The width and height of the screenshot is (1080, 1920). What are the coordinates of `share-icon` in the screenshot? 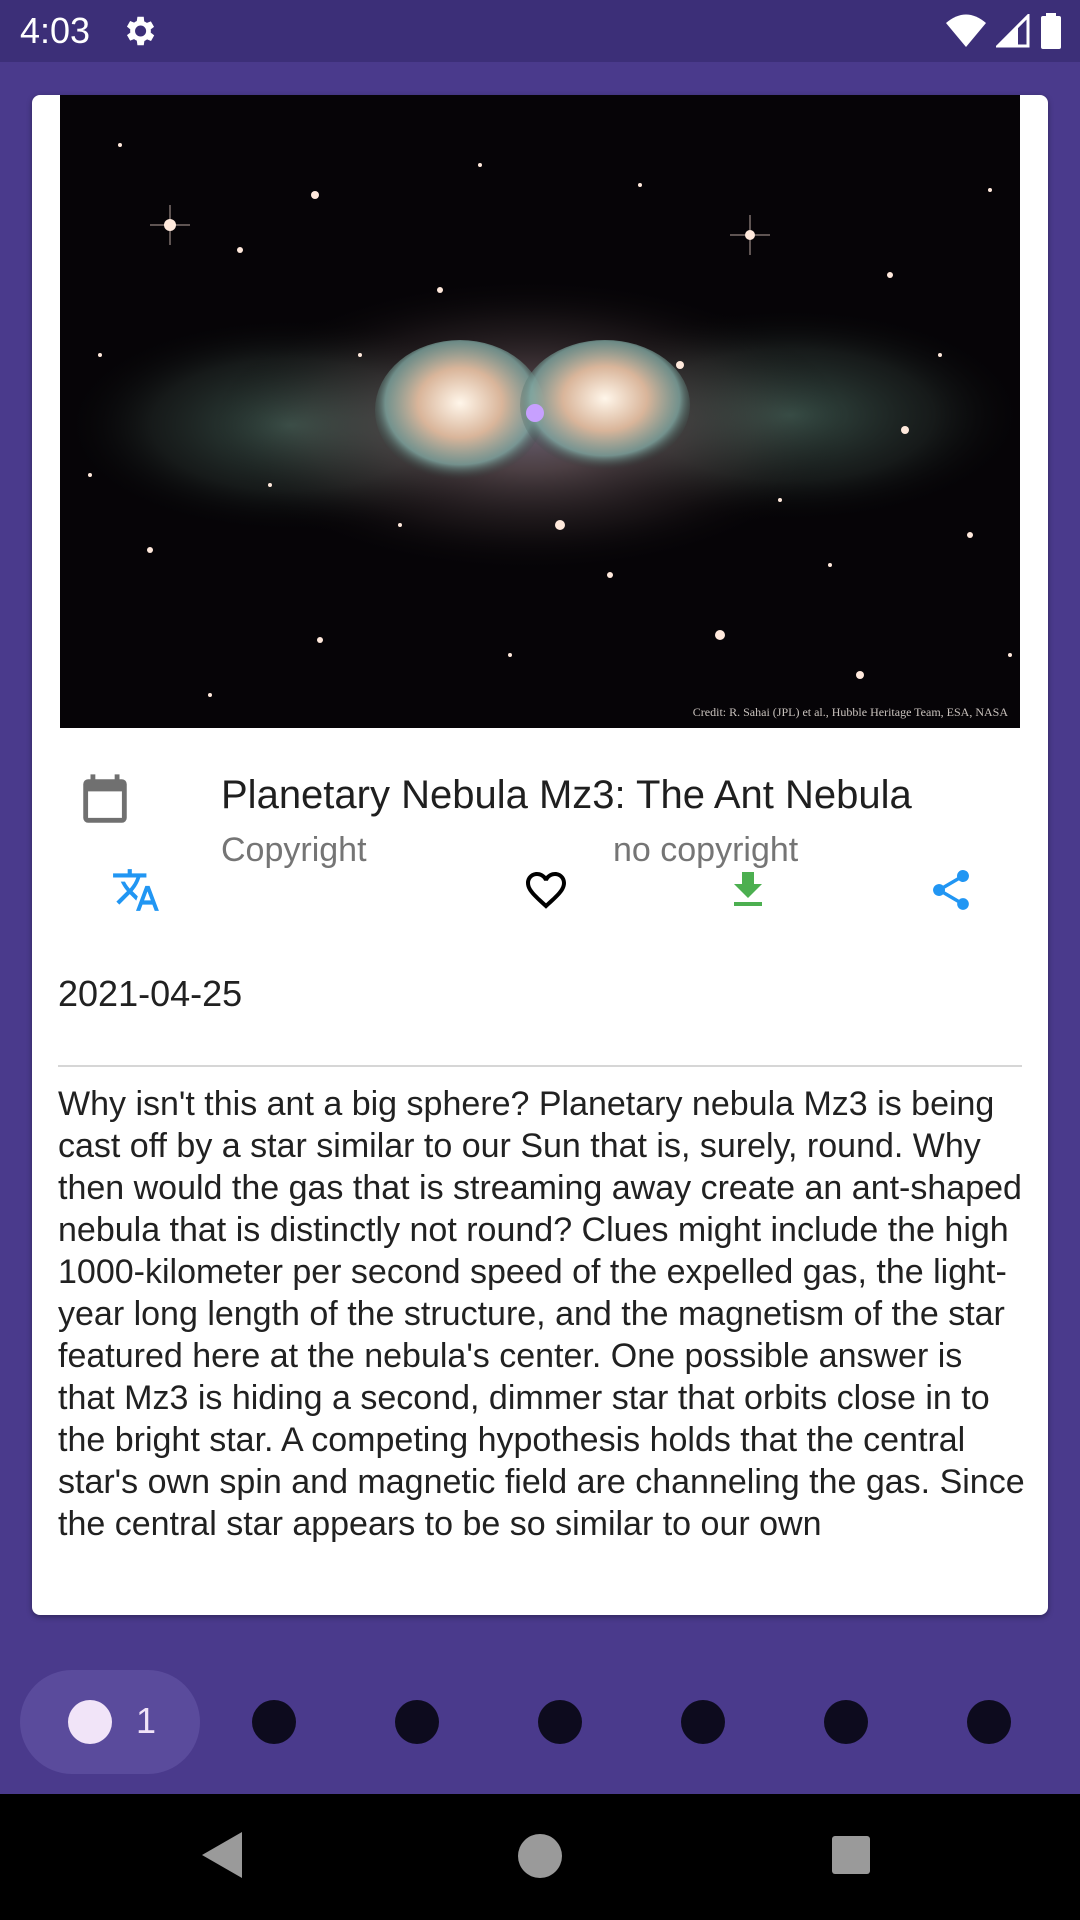 It's located at (951, 890).